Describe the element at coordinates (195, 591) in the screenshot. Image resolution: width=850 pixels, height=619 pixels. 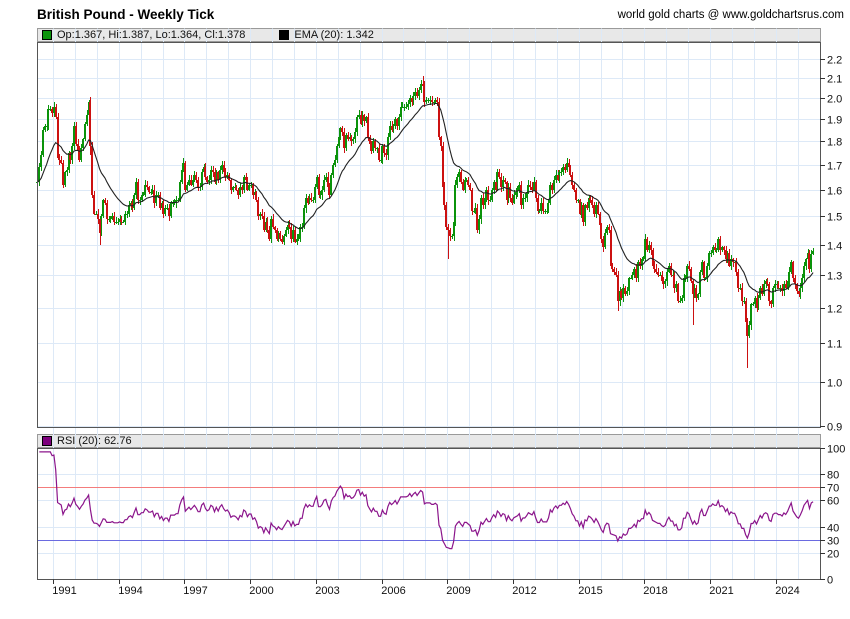
I see `x-tick-label: 1997` at that location.